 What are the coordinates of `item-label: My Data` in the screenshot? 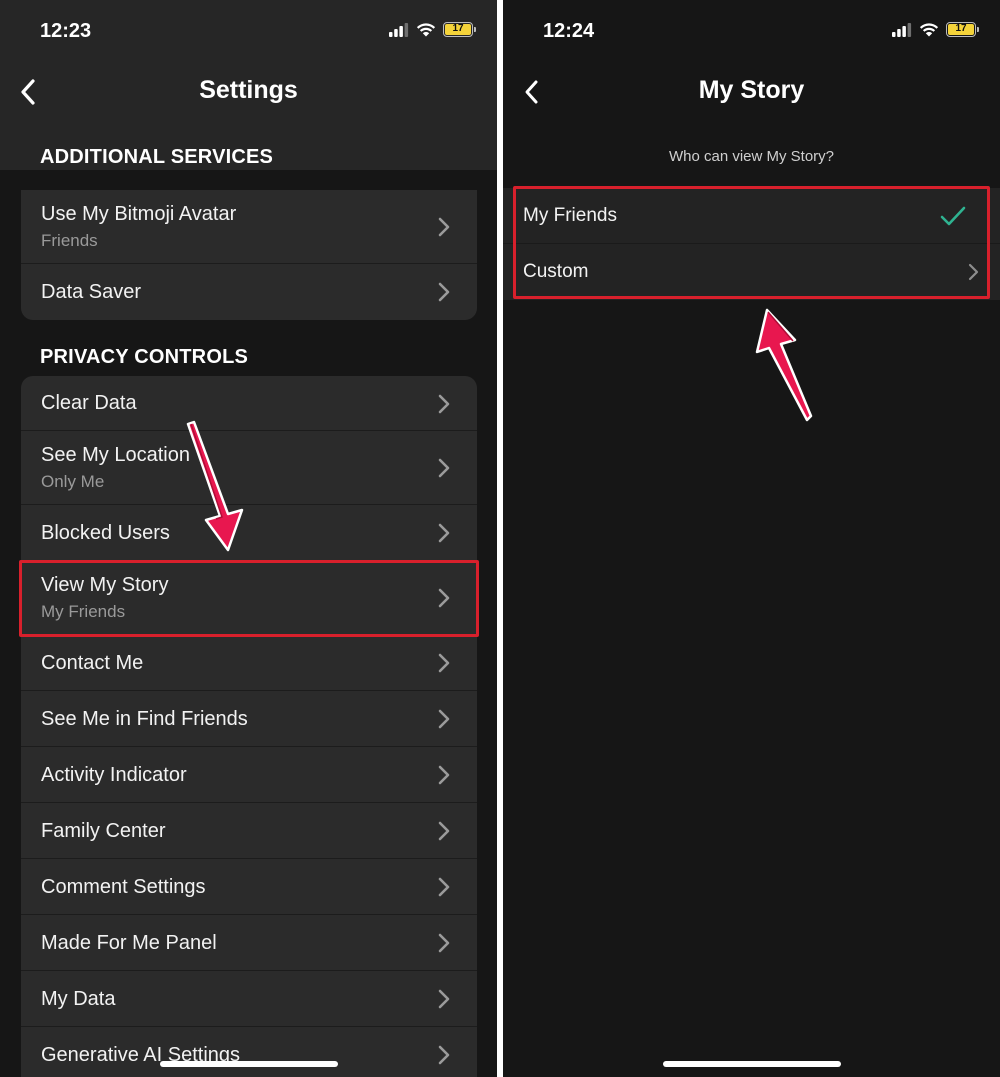 It's located at (78, 999).